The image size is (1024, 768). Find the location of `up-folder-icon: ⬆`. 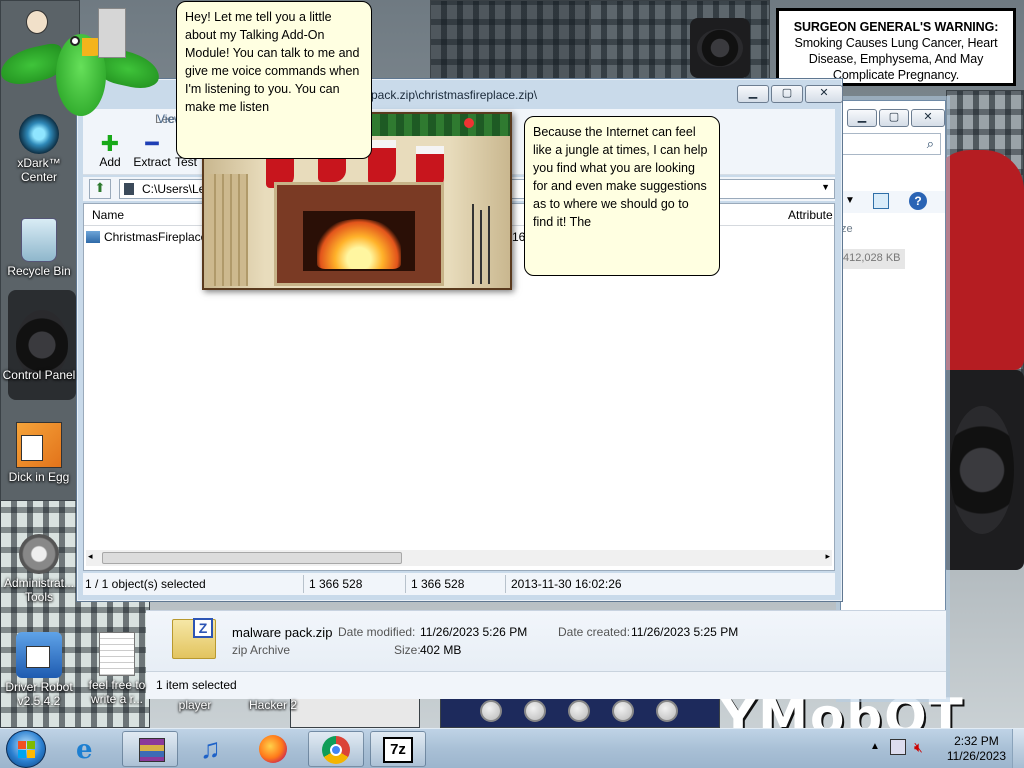

up-folder-icon: ⬆ is located at coordinates (100, 189).